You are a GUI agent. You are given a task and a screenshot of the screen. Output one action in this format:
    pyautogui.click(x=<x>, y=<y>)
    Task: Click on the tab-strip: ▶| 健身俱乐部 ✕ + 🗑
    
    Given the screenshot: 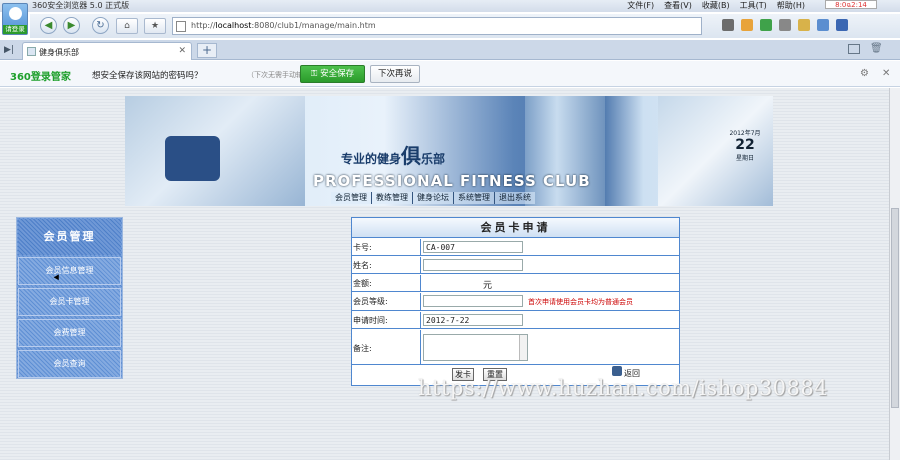 What is the action you would take?
    pyautogui.click(x=450, y=50)
    